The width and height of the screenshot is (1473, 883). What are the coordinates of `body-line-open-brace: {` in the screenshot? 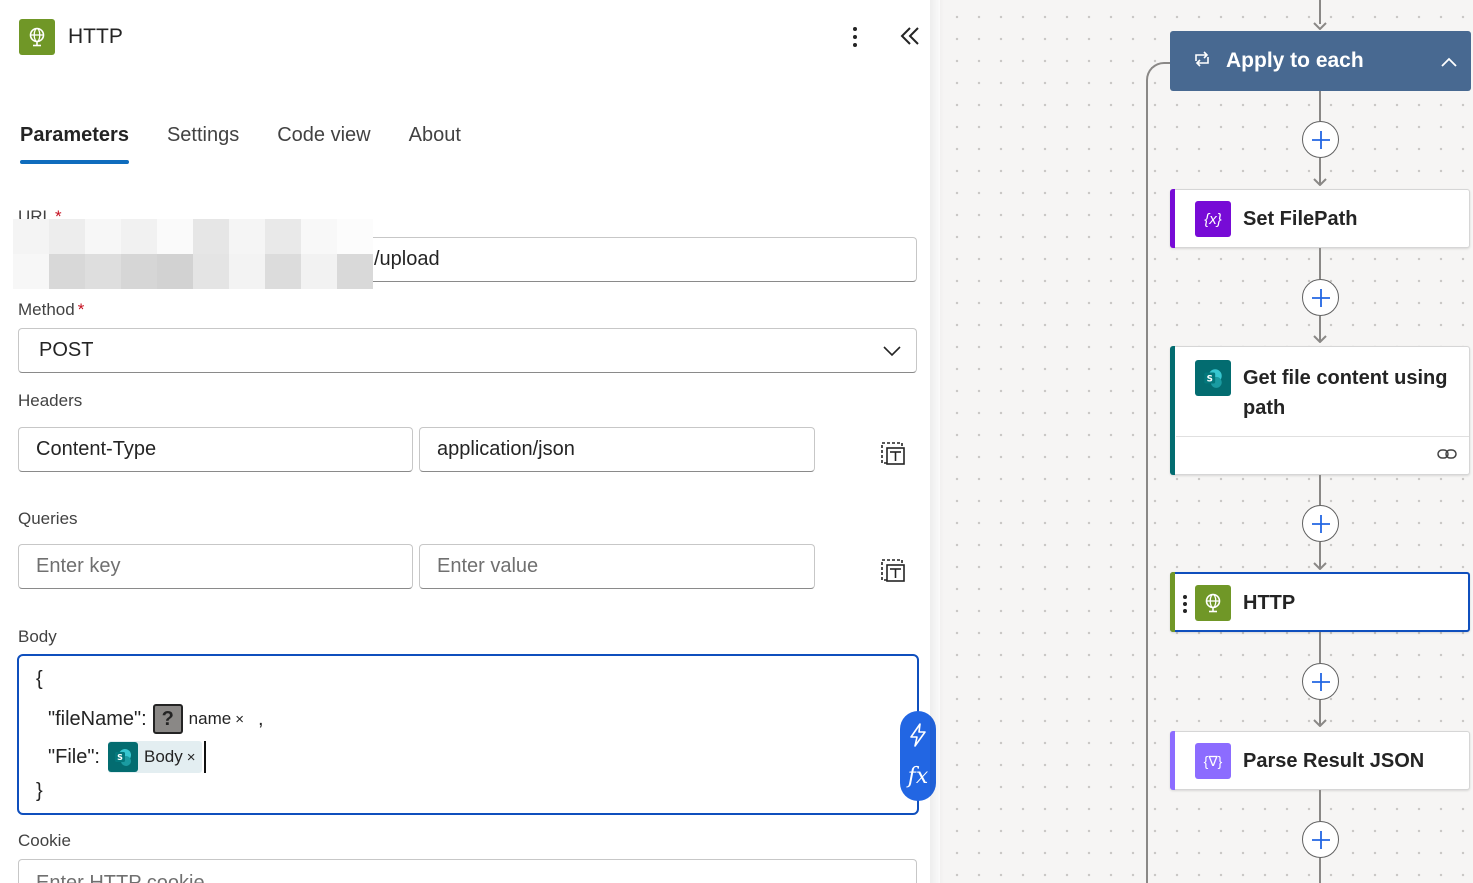 It's located at (39, 679).